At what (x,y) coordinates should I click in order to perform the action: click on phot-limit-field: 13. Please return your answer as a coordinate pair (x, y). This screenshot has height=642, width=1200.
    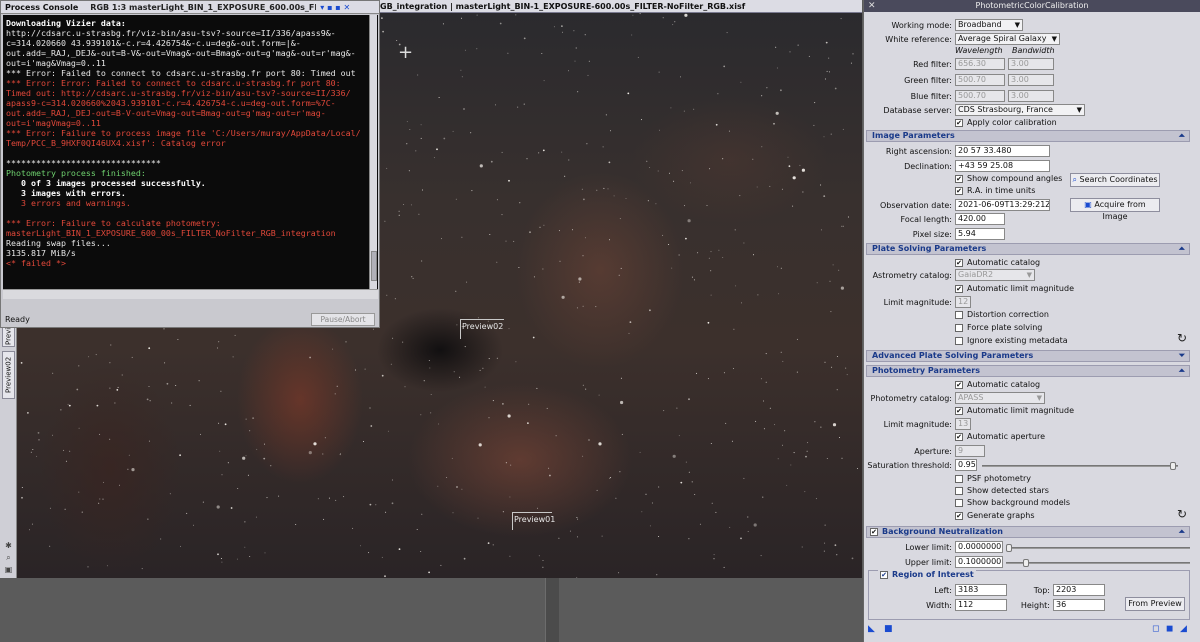
    Looking at the image, I should click on (963, 424).